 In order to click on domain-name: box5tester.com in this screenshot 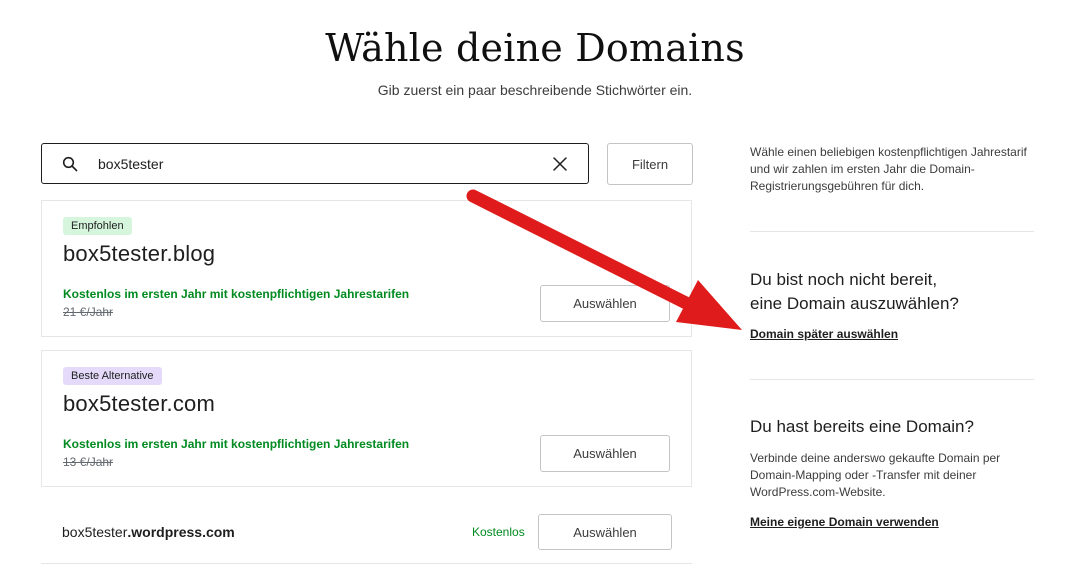, I will do `click(139, 403)`.